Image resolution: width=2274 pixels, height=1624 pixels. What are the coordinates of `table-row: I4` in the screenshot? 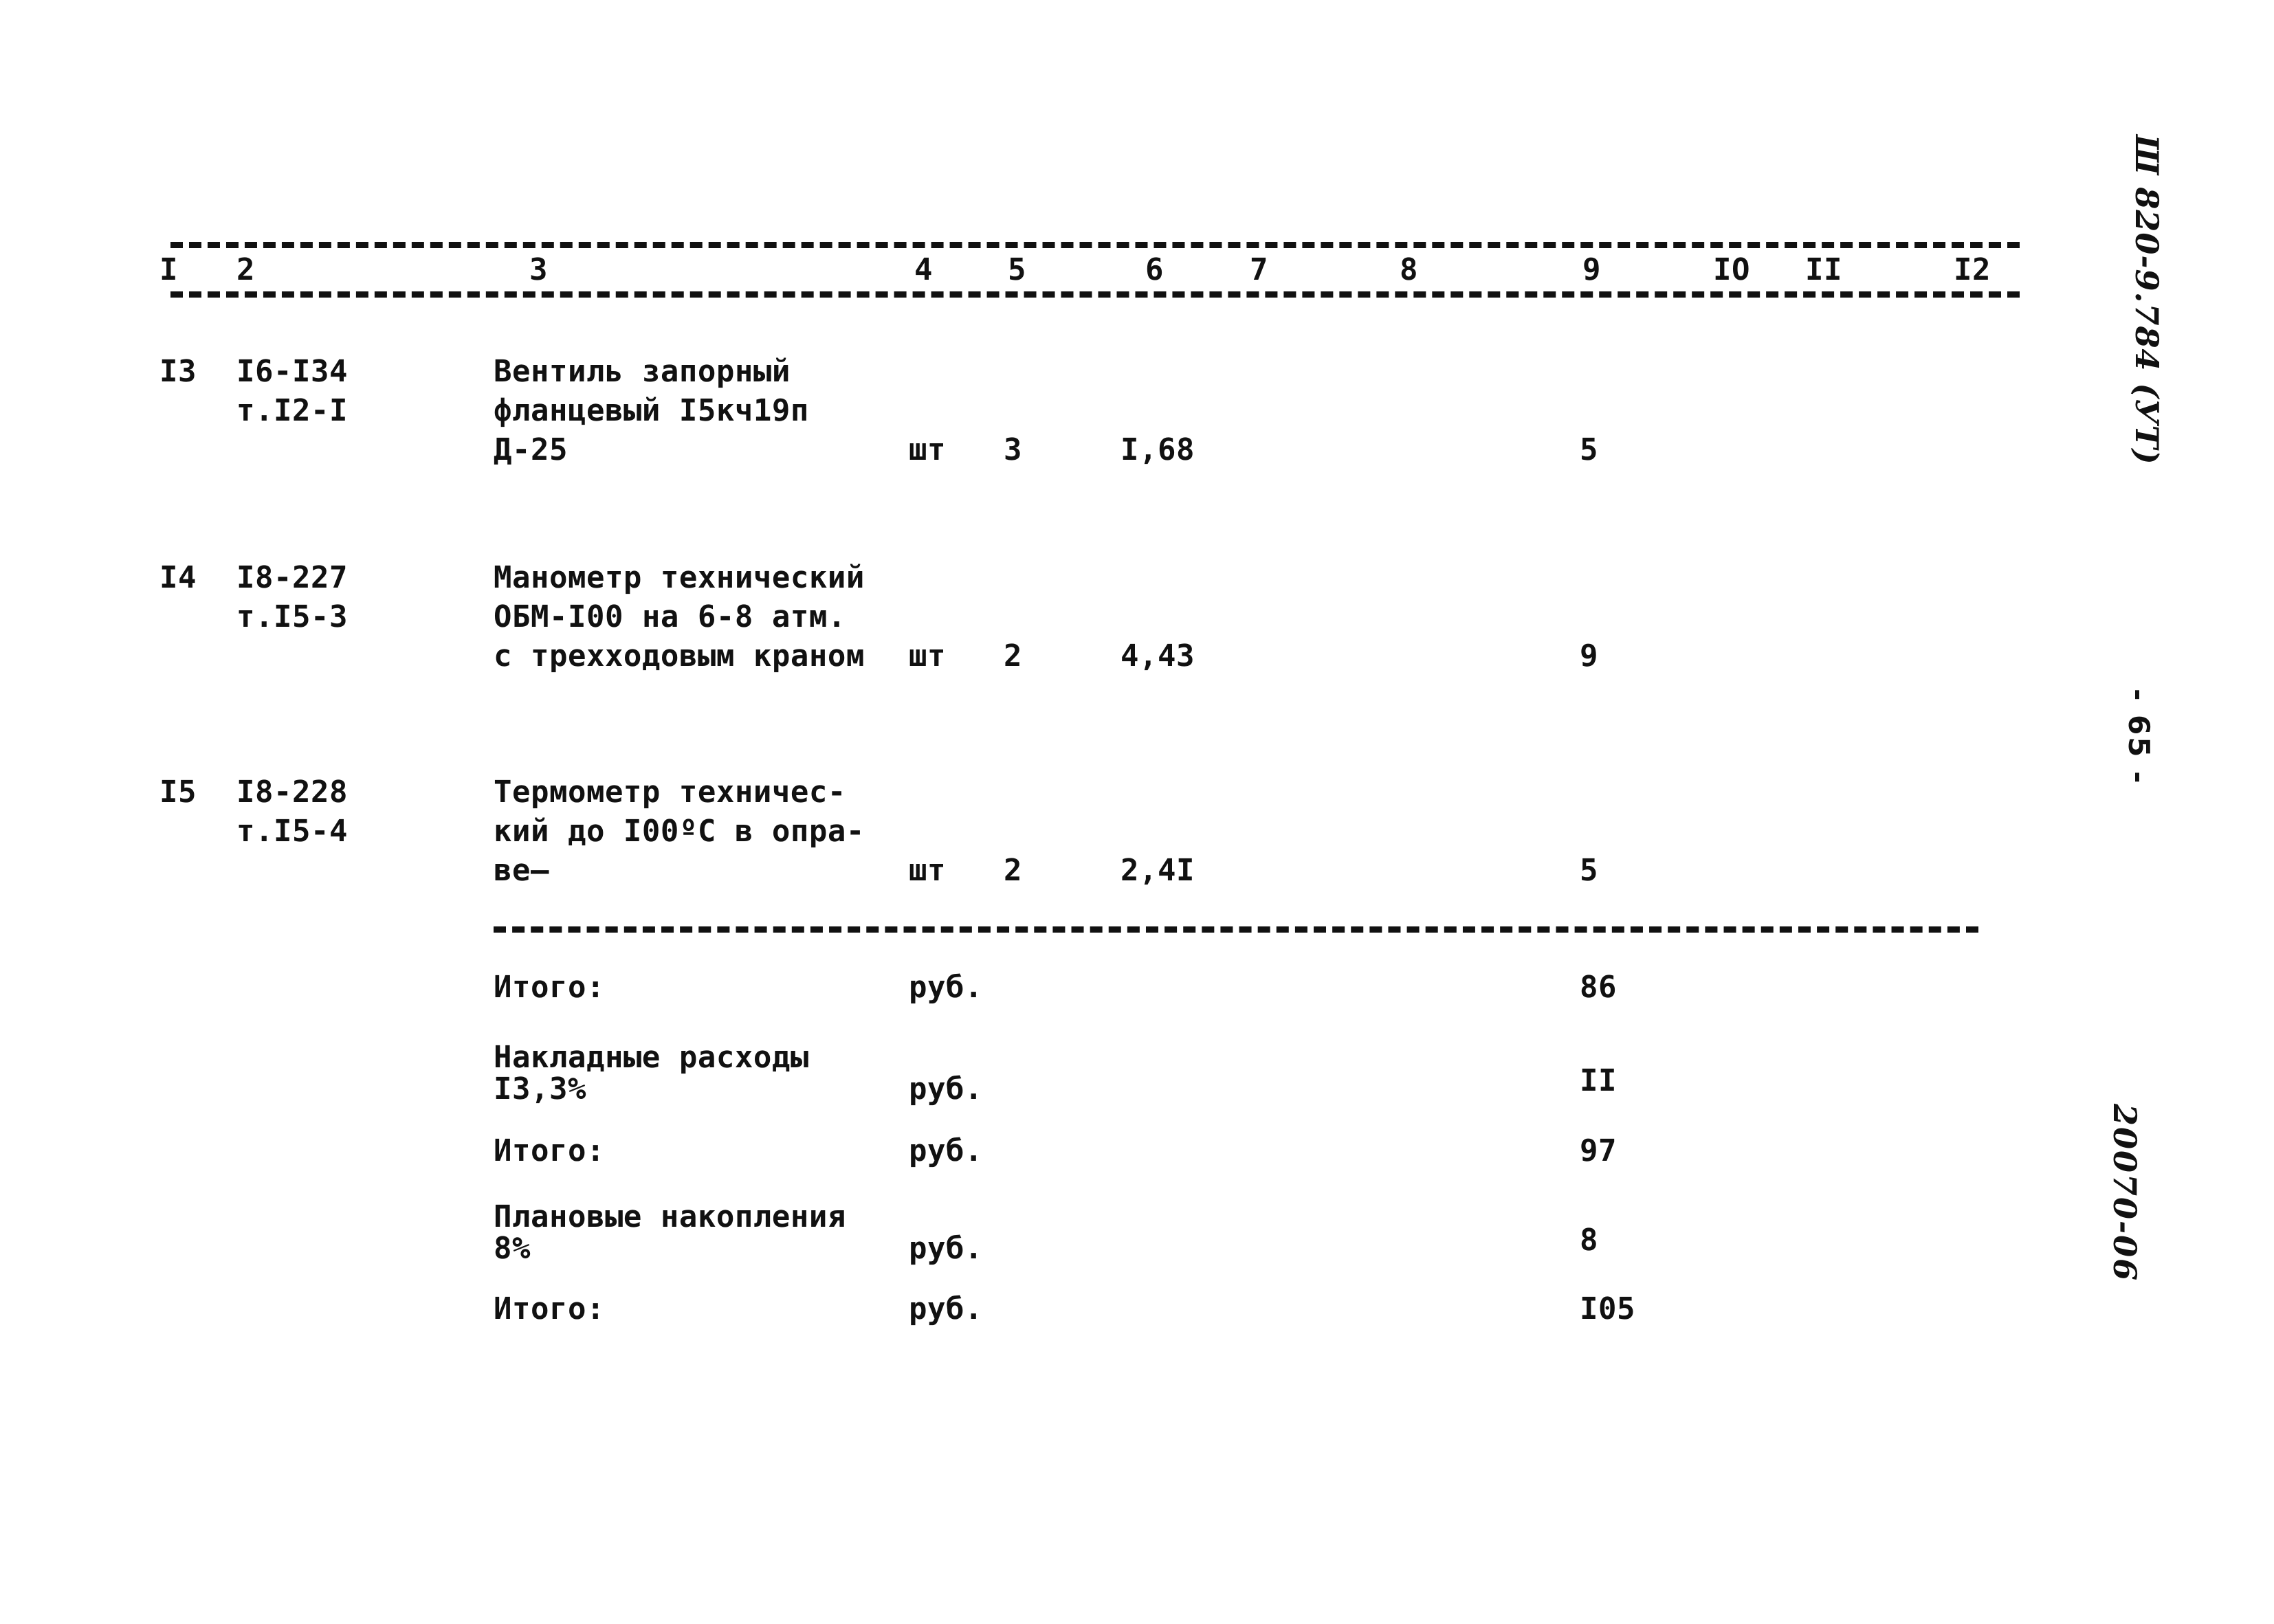 It's located at (178, 577).